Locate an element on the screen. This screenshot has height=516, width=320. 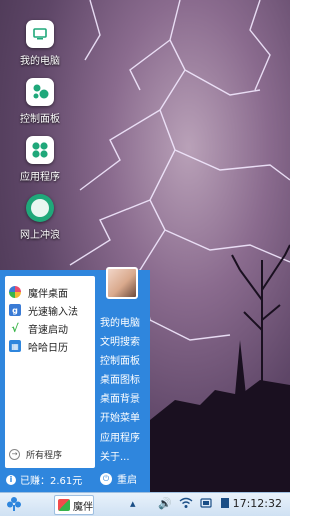
restart-button: ⏻ 重启 is located at coordinates (118, 478).